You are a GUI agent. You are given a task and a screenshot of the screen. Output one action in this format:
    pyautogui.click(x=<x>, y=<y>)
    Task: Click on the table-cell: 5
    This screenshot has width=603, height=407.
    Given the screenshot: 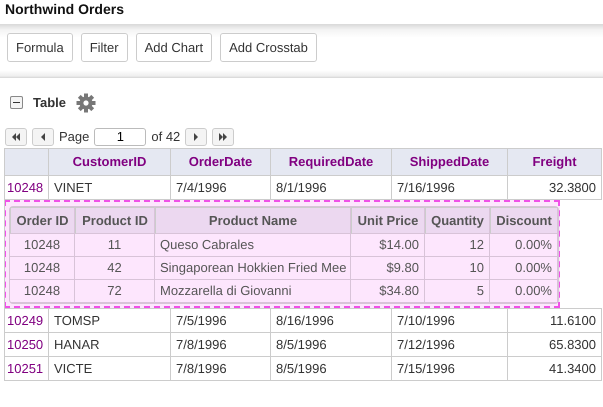 What is the action you would take?
    pyautogui.click(x=457, y=291)
    